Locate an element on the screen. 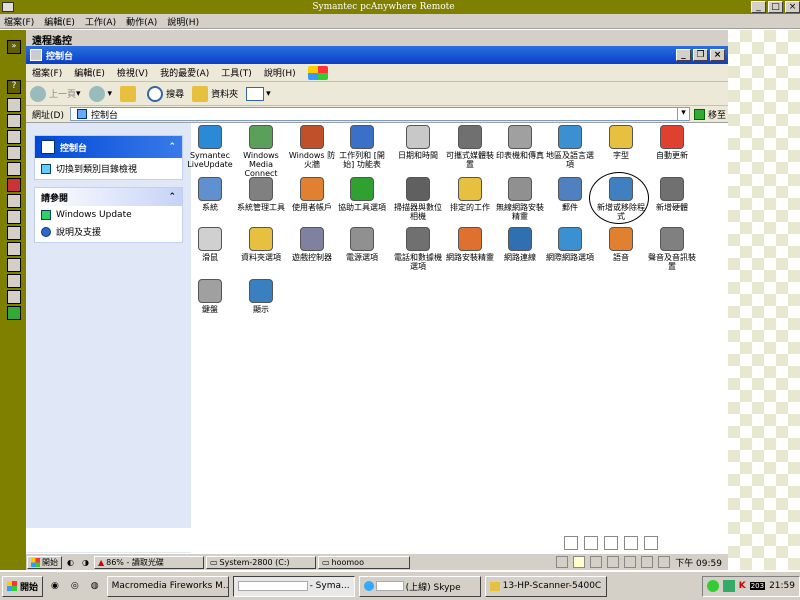 The image size is (800, 600). control-panel-item: 顯示 is located at coordinates (261, 296).